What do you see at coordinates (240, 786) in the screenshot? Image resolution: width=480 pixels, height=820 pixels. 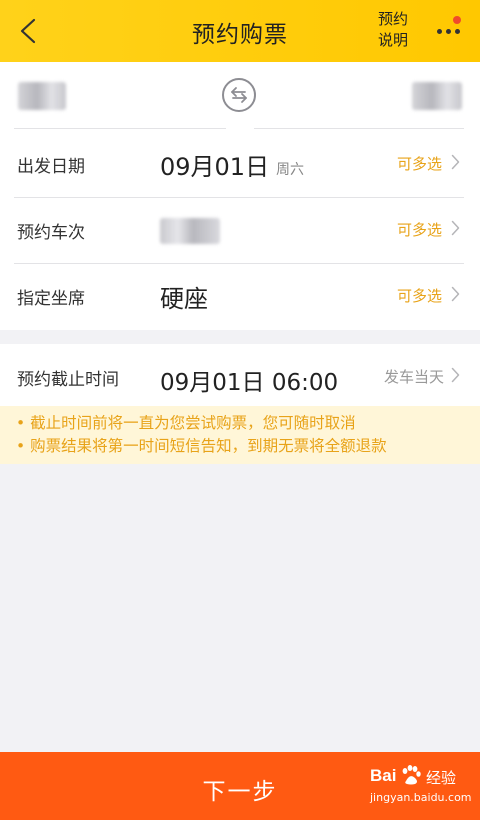 I see `next-step-button: 下一步 Bai 经验 jingyan.baidu.com` at bounding box center [240, 786].